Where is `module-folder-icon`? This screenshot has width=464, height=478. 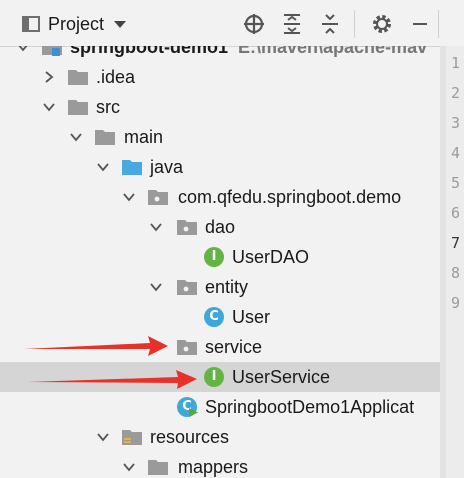 module-folder-icon is located at coordinates (52, 51).